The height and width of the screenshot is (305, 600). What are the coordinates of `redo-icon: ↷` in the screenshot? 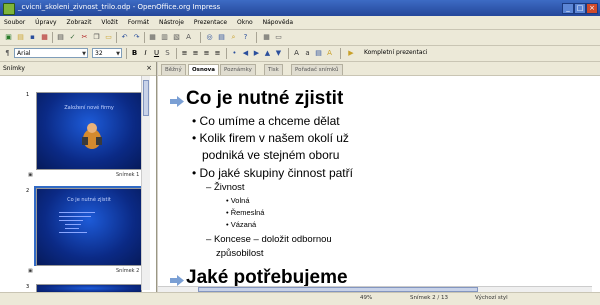 It's located at (136, 37).